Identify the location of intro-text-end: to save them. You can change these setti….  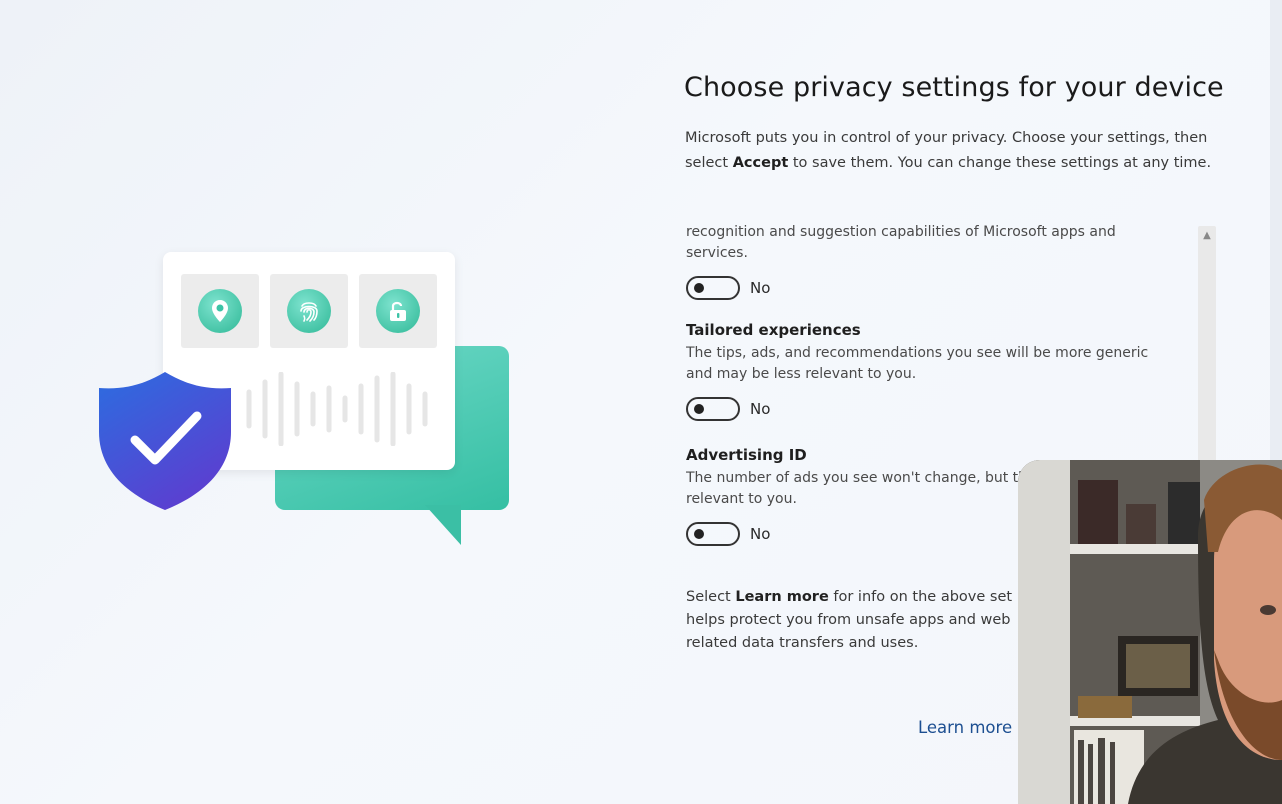
(1000, 162).